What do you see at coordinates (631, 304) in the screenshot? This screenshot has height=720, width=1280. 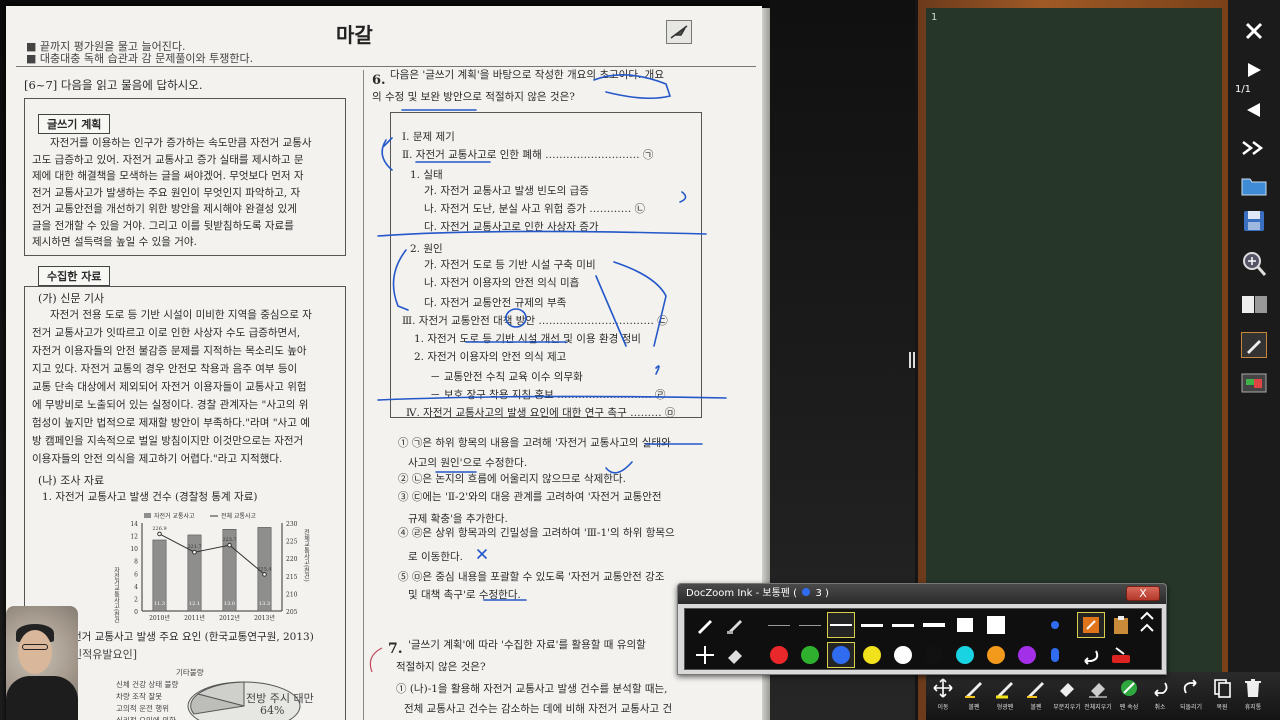 I see `ink-scribble` at bounding box center [631, 304].